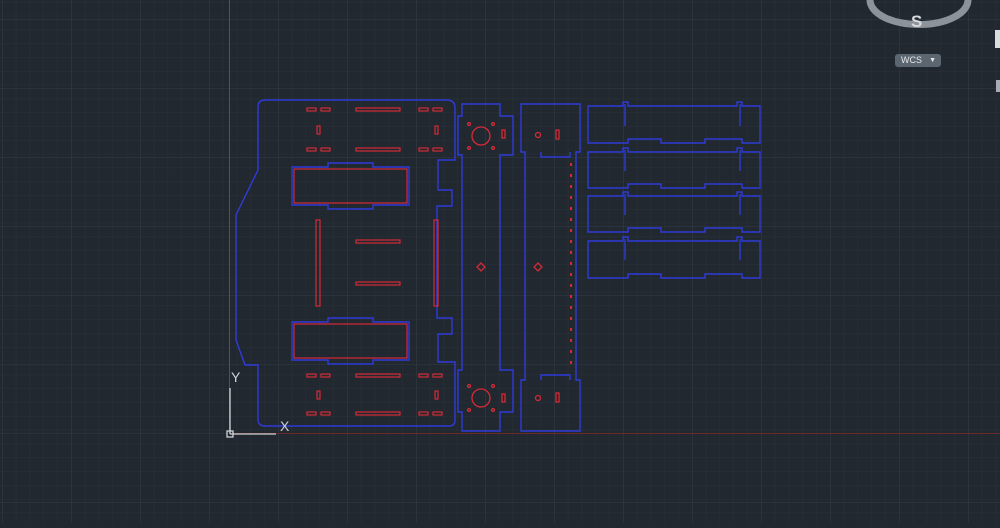  I want to click on coordinate-system-dropdown: WCS ▼, so click(918, 60).